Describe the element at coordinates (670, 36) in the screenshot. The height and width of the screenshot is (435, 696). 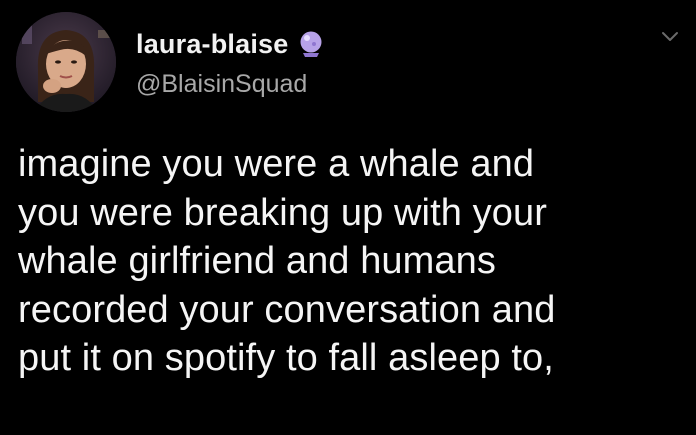
I see `chevron-down-icon` at that location.